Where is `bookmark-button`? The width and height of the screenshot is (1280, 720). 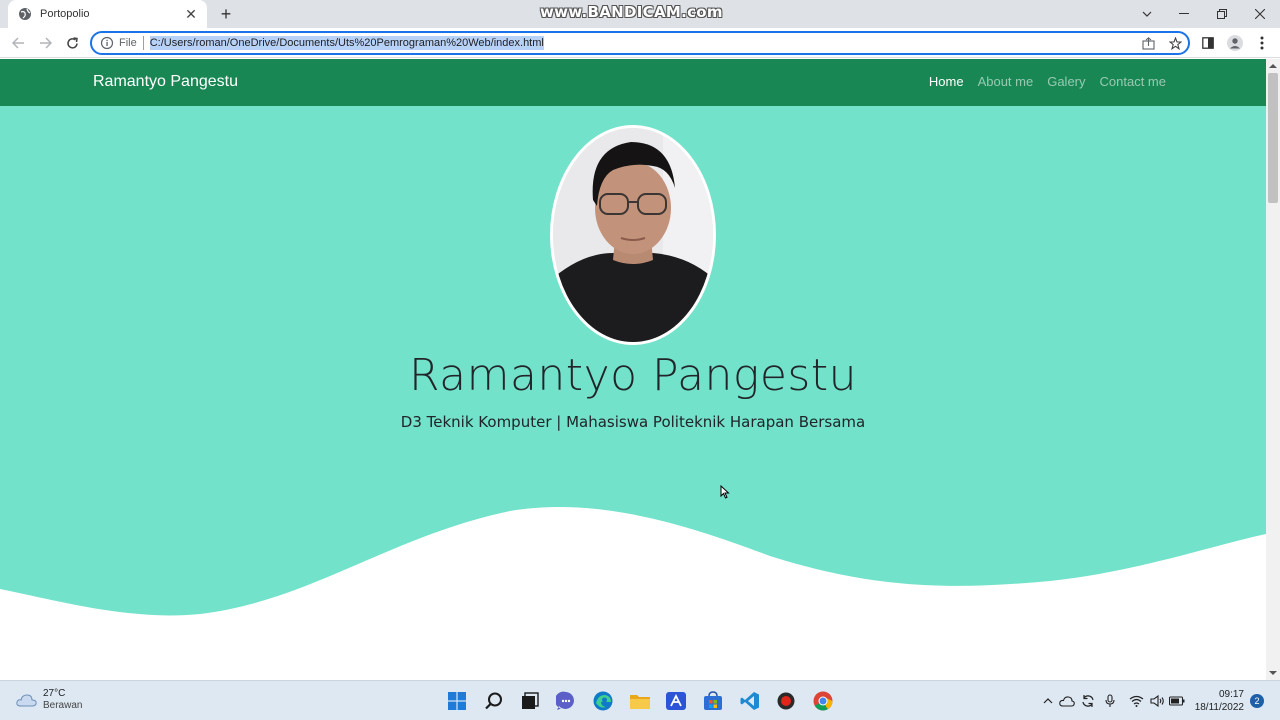
bookmark-button is located at coordinates (1175, 43).